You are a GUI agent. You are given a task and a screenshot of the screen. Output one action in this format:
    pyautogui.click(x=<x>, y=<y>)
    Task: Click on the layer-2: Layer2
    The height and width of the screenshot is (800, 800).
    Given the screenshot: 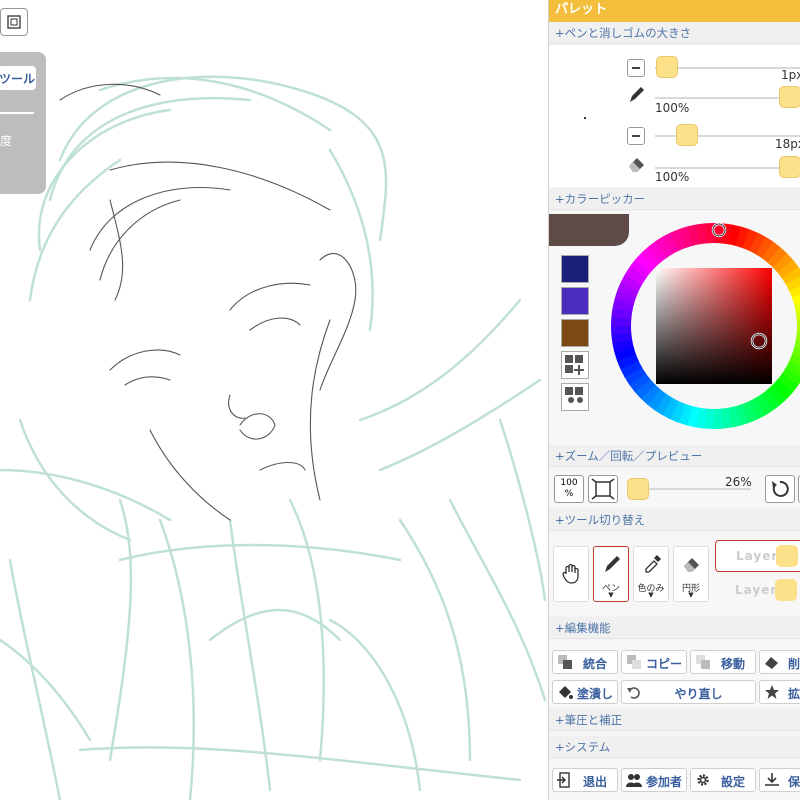 What is the action you would take?
    pyautogui.click(x=757, y=591)
    